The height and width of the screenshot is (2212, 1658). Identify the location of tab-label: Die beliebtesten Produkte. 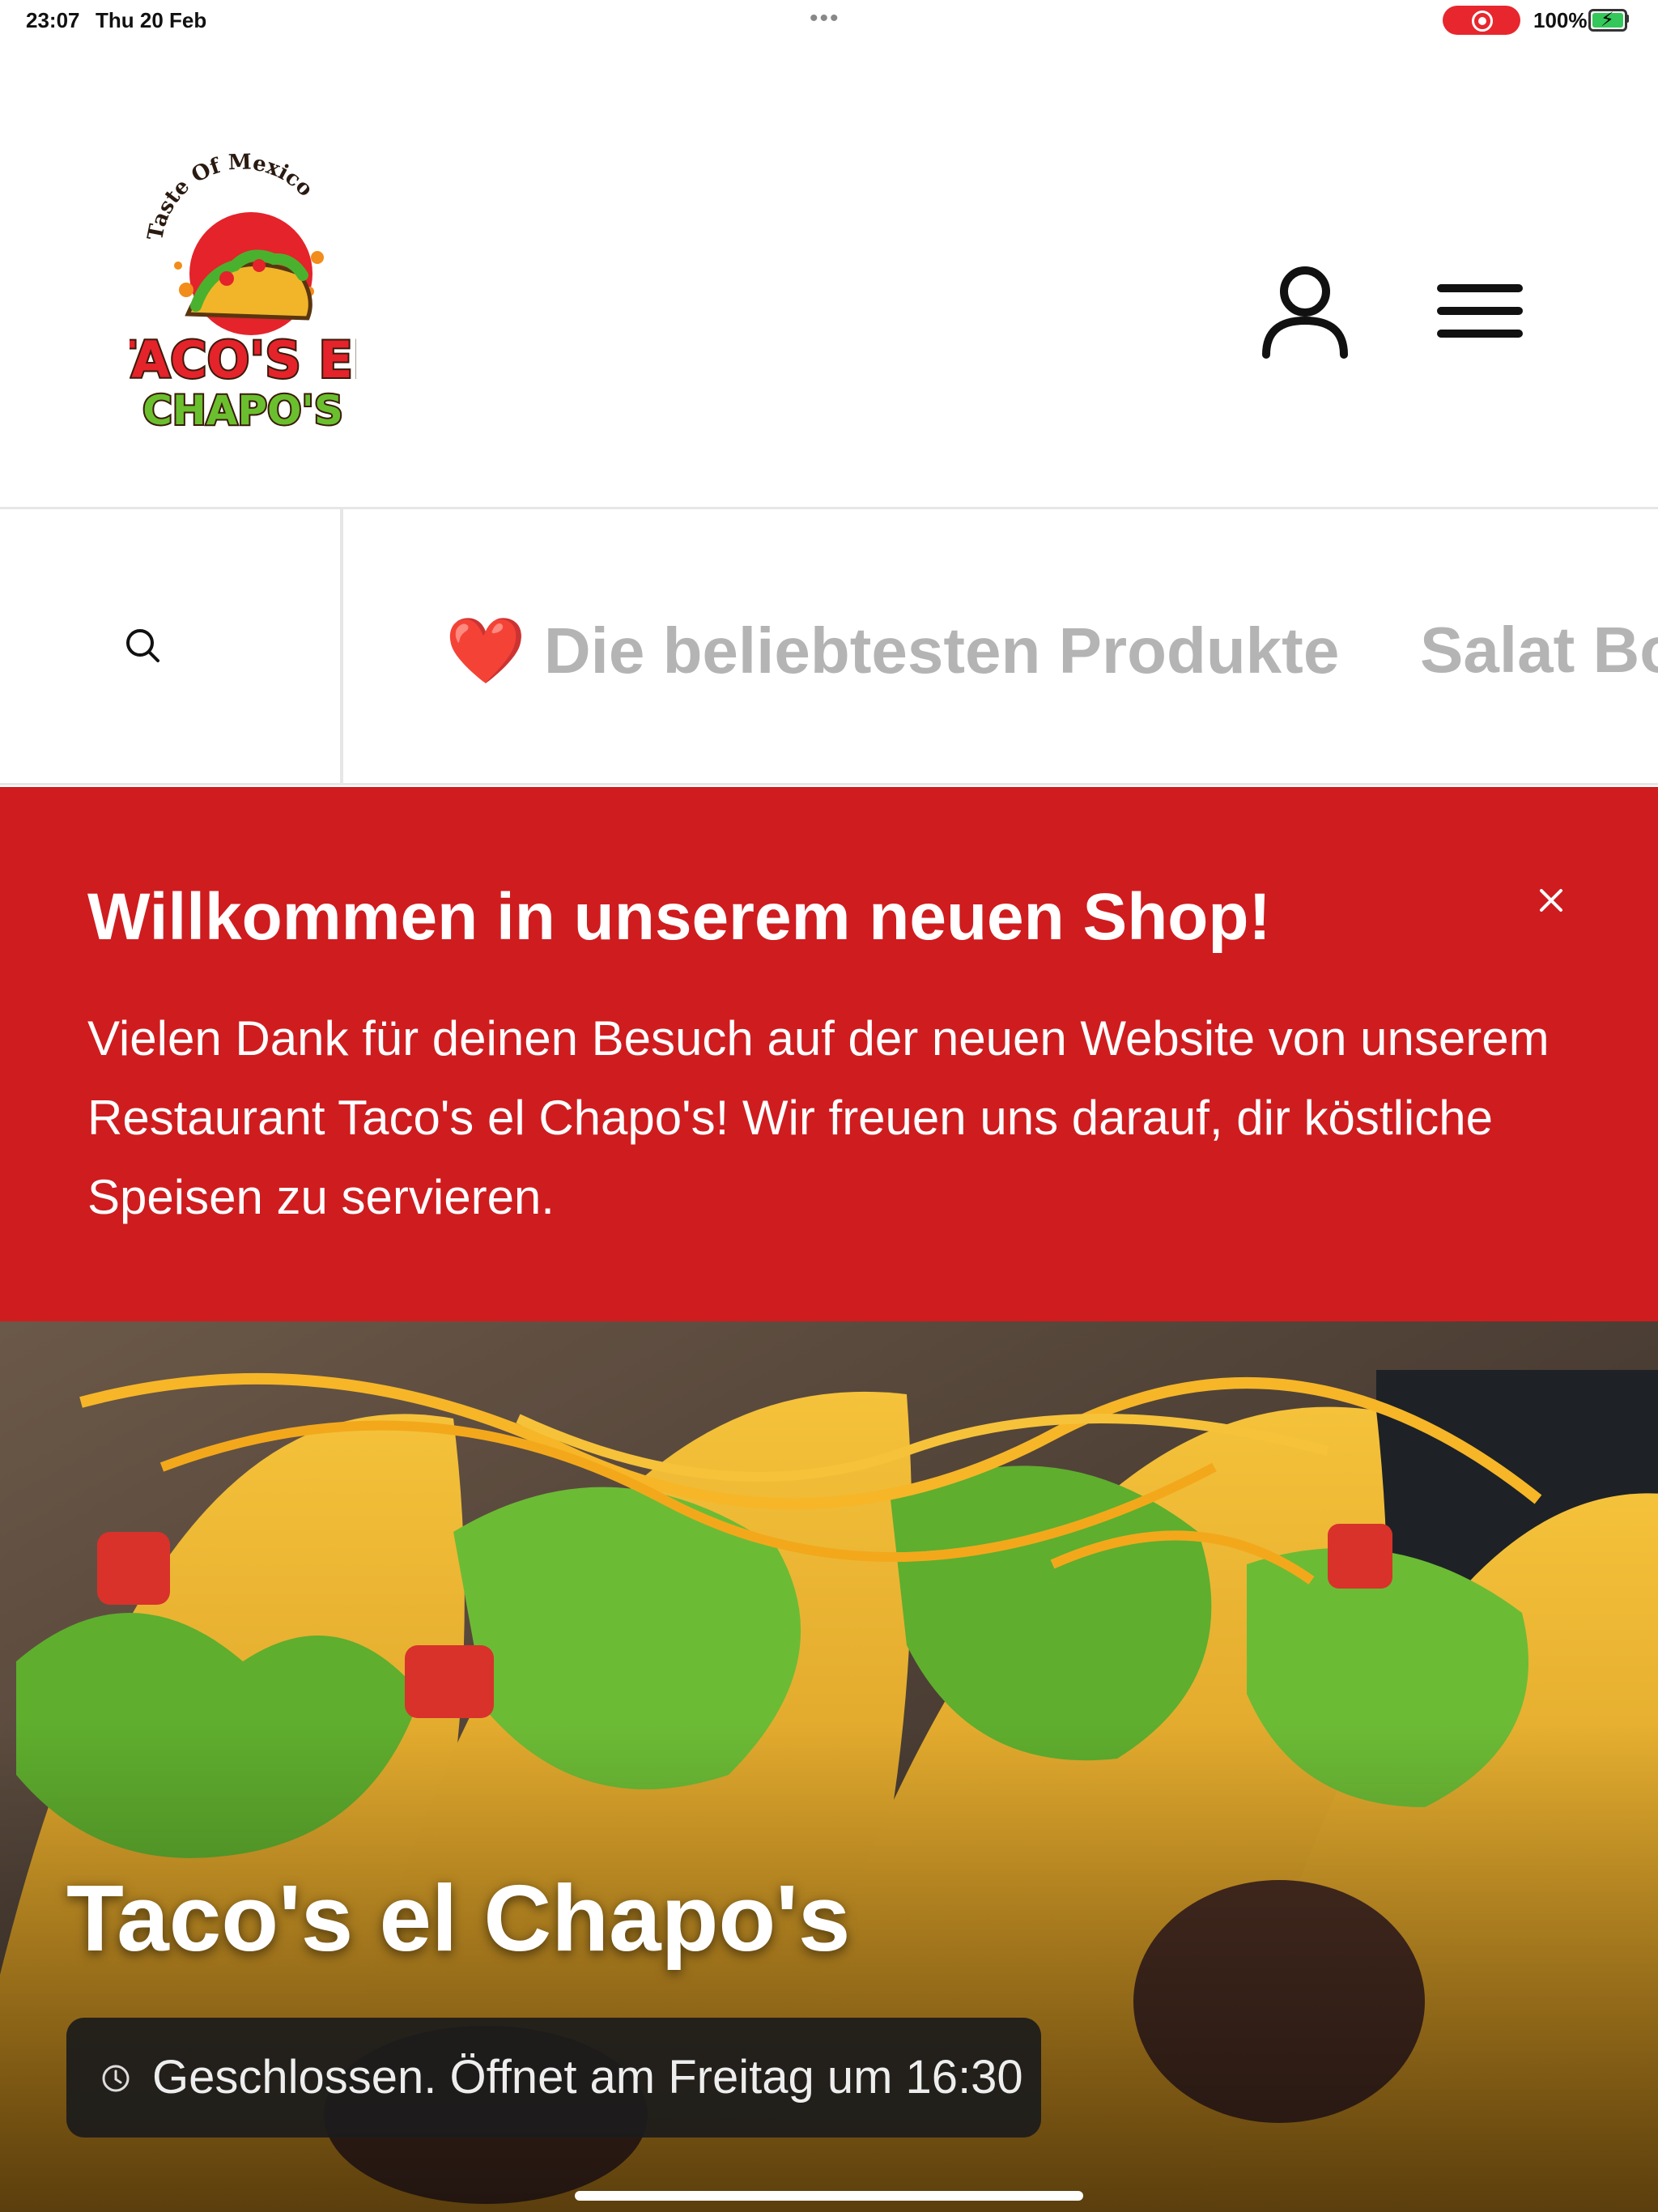
(941, 651).